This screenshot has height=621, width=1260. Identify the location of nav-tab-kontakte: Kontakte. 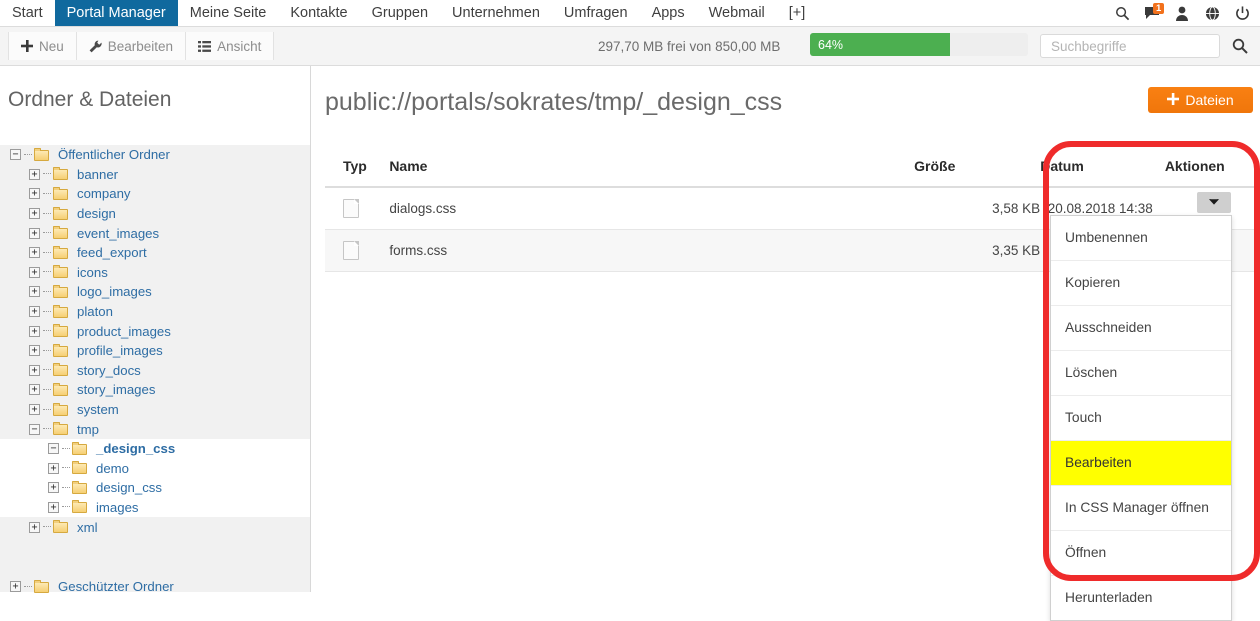
(318, 13).